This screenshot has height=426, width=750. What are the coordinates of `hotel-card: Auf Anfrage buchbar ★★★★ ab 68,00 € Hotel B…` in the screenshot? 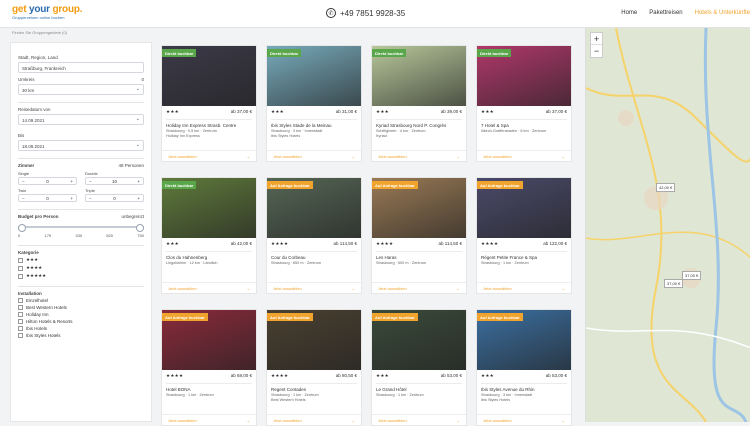 It's located at (209, 367).